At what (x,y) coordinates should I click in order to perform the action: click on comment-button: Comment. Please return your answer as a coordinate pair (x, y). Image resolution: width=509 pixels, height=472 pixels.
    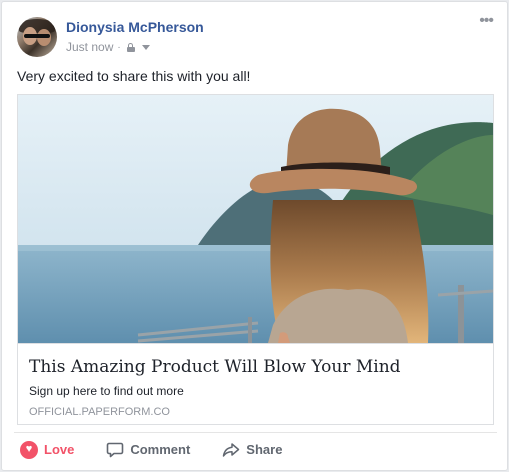
    Looking at the image, I should click on (148, 450).